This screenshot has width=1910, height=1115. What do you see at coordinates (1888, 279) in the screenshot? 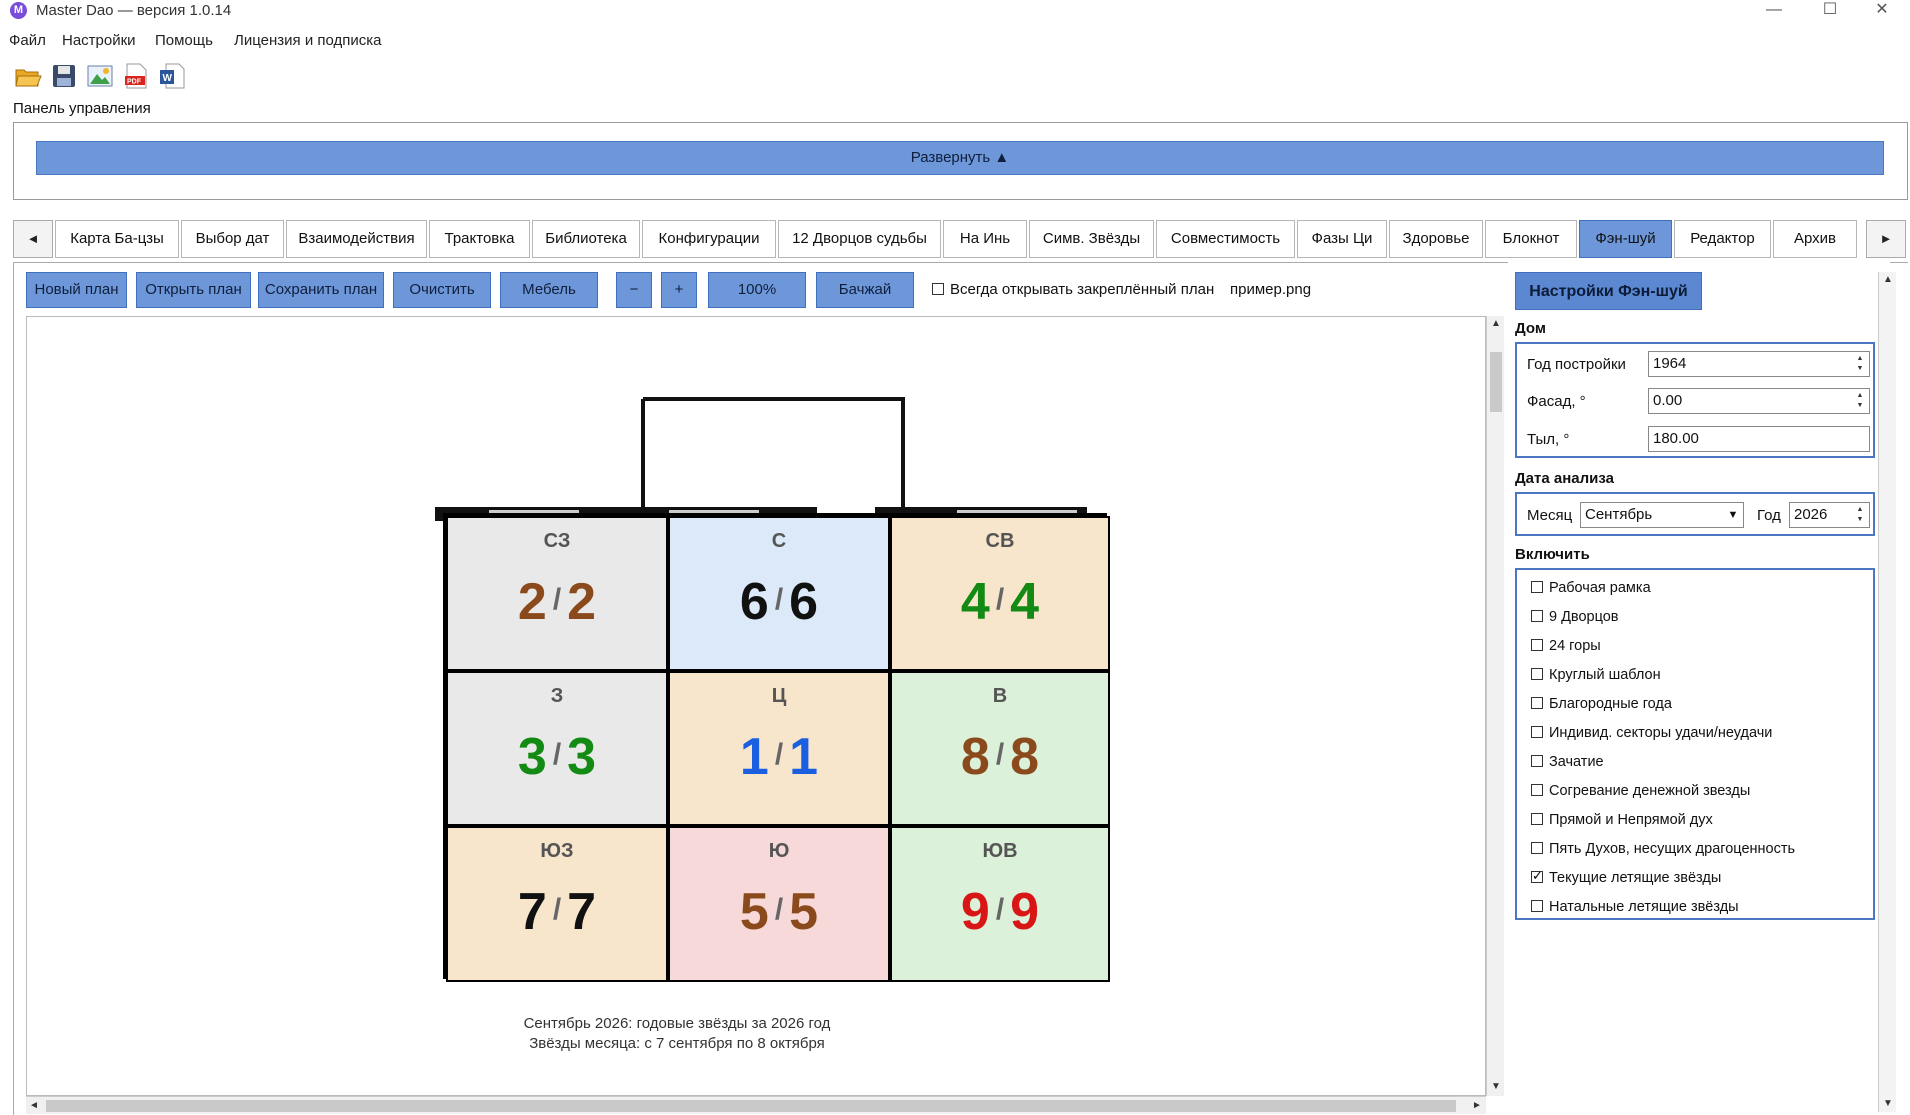
I see `settings-scroll-up-icon: ▲` at bounding box center [1888, 279].